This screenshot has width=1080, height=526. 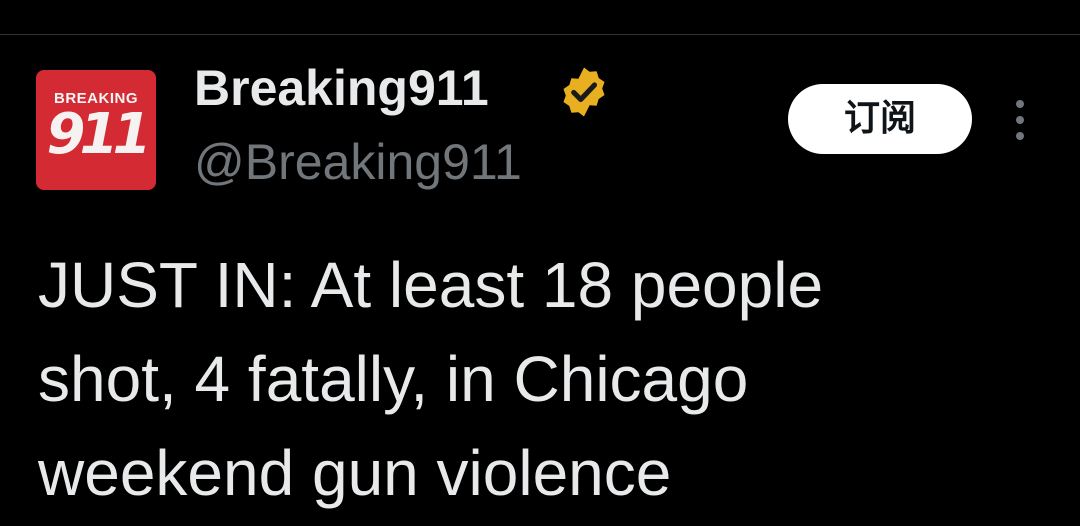 I want to click on tweet-text-line: weekend gun violence, so click(x=355, y=473).